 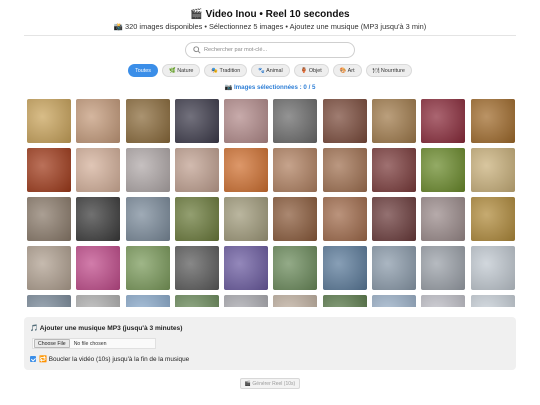 I want to click on search-box, so click(x=270, y=50).